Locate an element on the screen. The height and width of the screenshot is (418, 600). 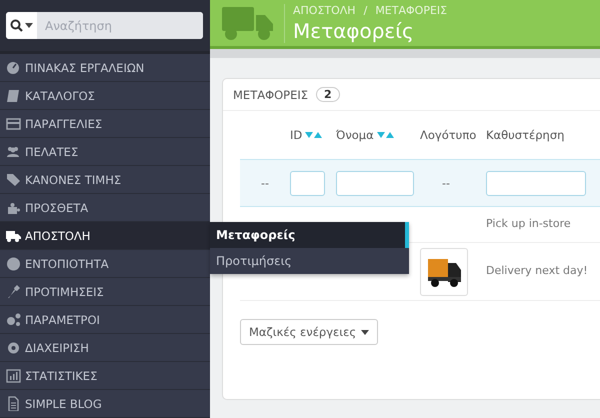
sidebar-item: ΕΝΤΟΠΙΟΤΗΤΑ is located at coordinates (105, 264).